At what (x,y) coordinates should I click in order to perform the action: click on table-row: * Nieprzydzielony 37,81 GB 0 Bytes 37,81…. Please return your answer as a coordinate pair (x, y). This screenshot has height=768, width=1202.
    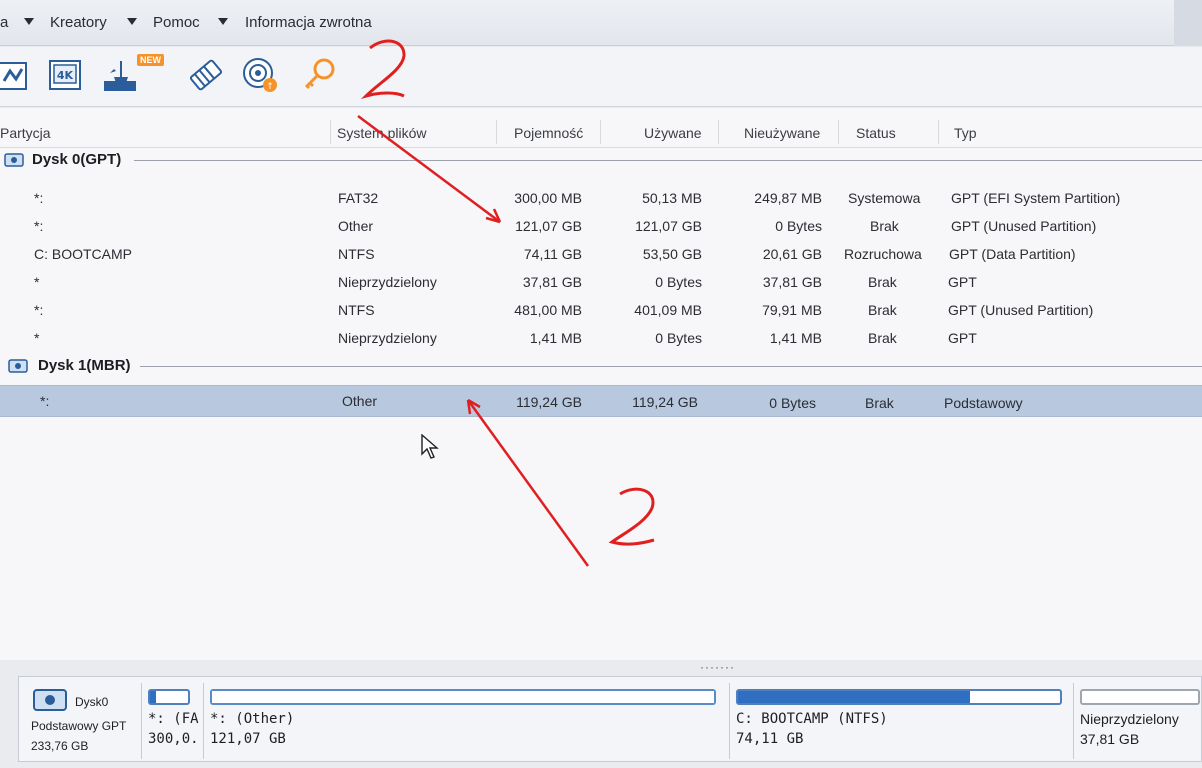
    Looking at the image, I should click on (601, 282).